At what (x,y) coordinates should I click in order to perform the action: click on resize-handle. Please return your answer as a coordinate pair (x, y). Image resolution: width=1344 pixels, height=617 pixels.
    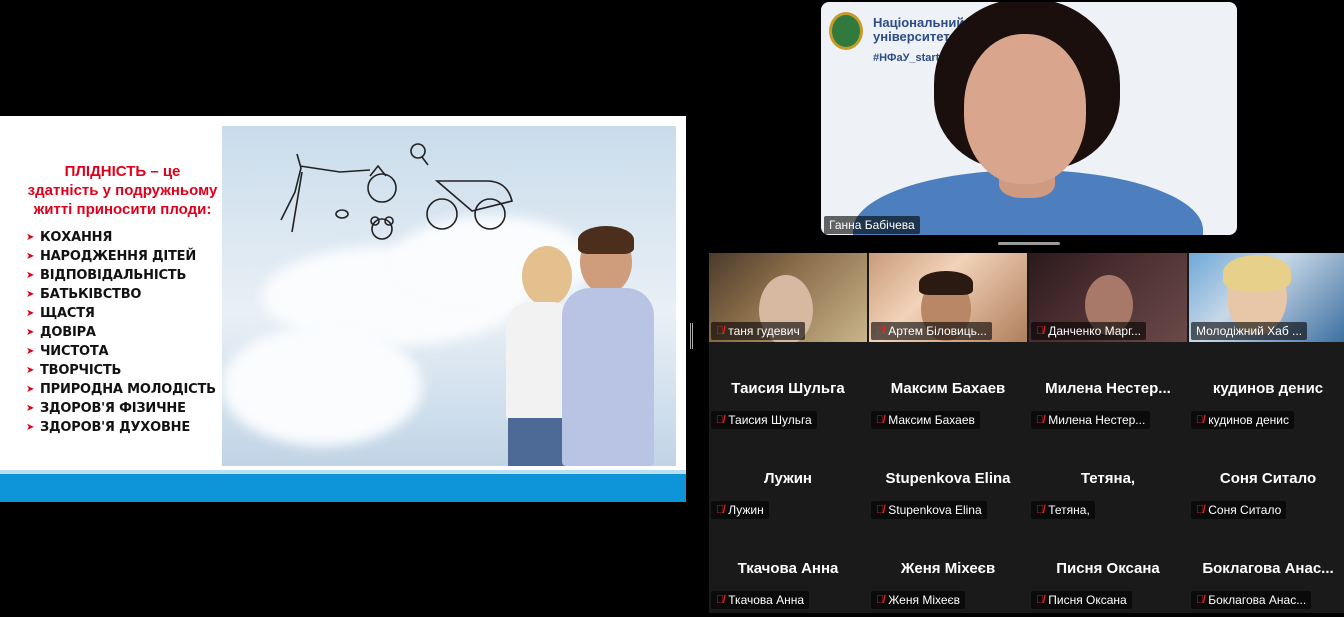
    Looking at the image, I should click on (691, 336).